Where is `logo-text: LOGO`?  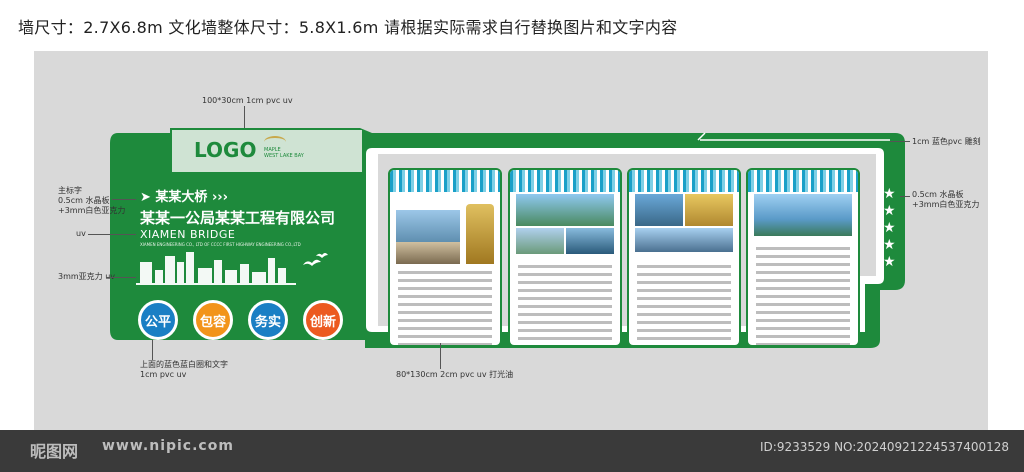
logo-text: LOGO is located at coordinates (225, 150).